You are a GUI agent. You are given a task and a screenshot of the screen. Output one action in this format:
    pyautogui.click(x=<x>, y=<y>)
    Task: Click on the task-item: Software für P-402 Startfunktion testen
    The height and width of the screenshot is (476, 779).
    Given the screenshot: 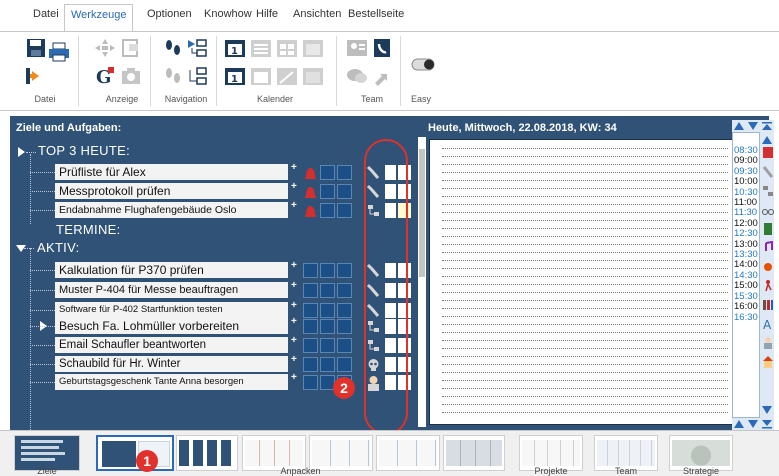 What is the action you would take?
    pyautogui.click(x=171, y=310)
    